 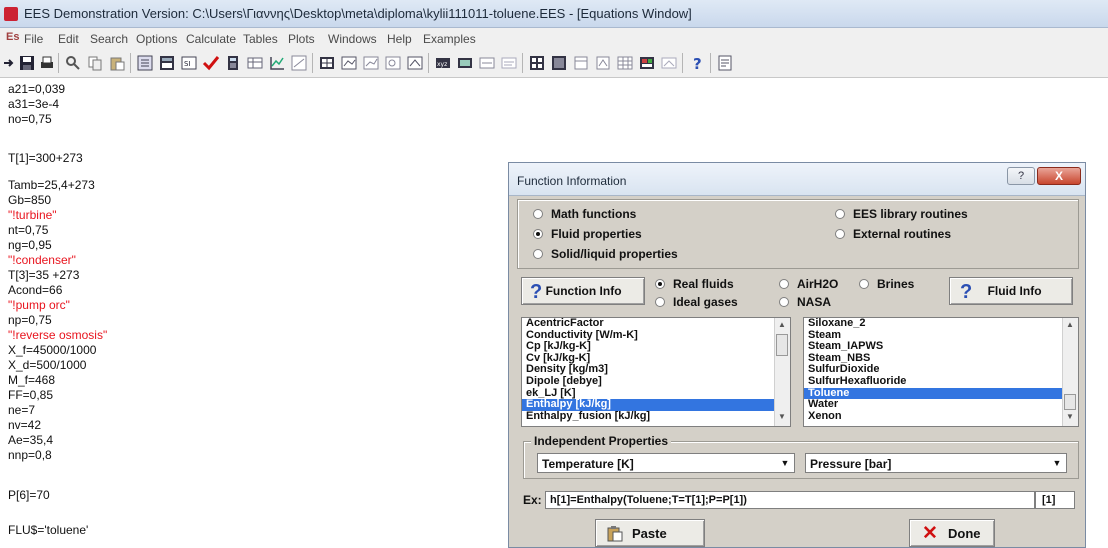 I want to click on radio-label: Fluid properties, so click(x=596, y=234).